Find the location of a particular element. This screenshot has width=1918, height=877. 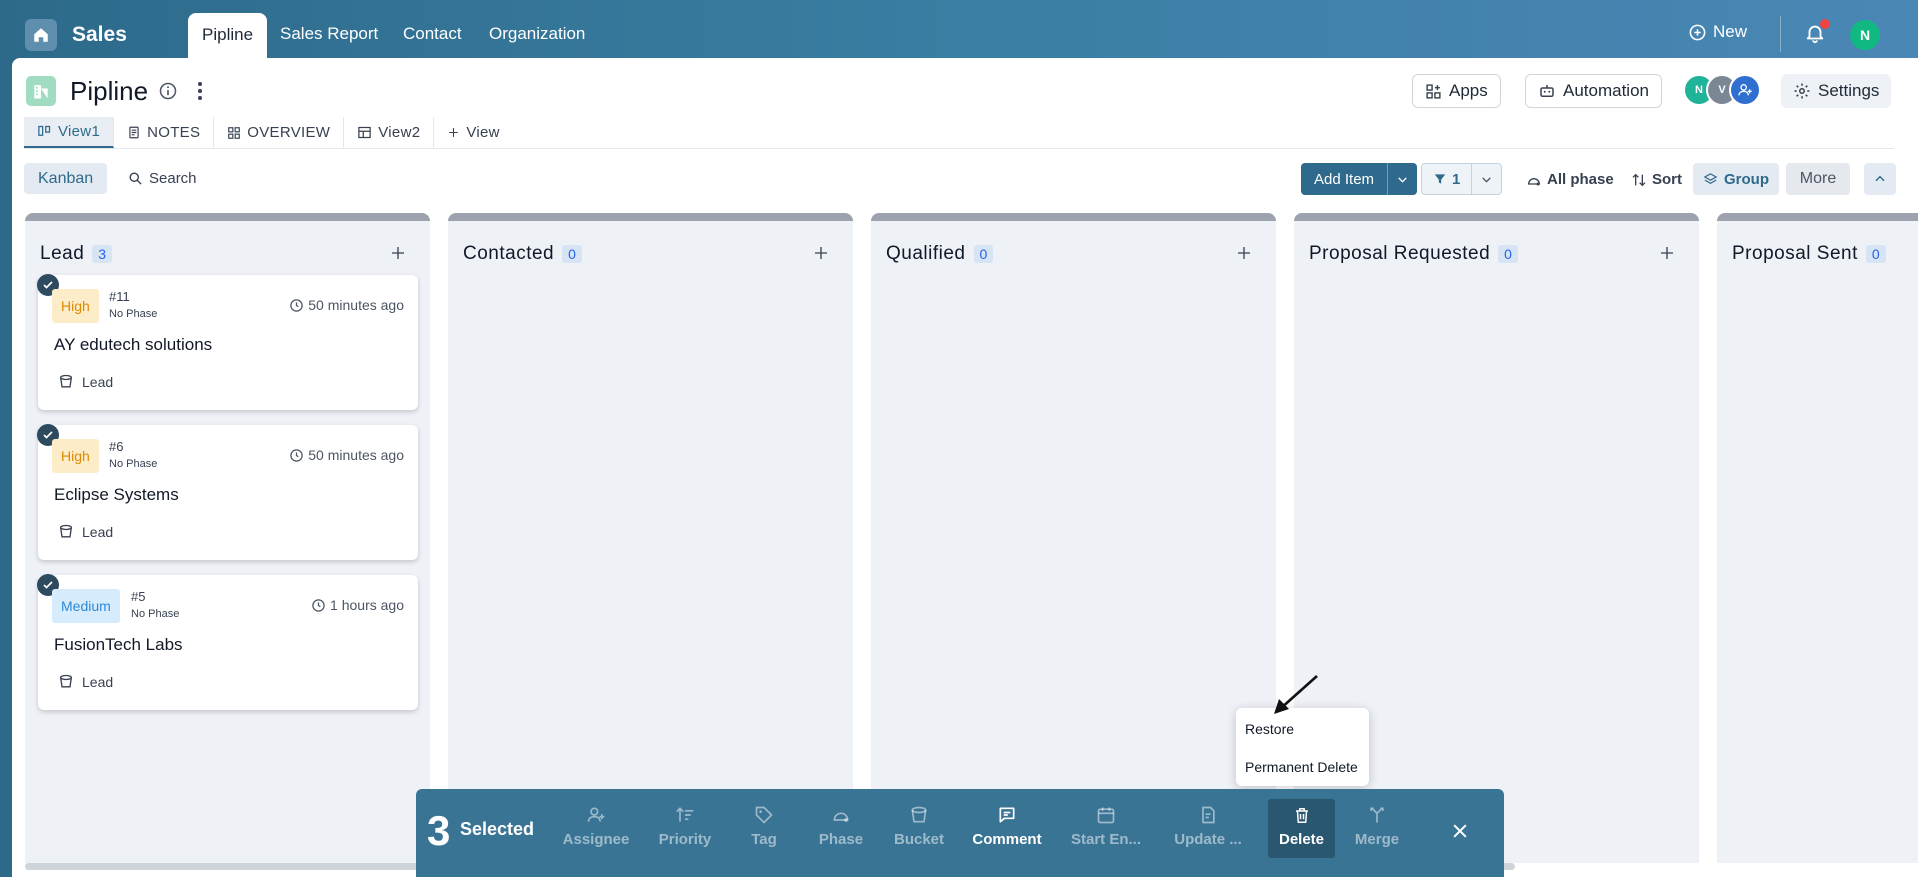

top-divider is located at coordinates (1780, 34).